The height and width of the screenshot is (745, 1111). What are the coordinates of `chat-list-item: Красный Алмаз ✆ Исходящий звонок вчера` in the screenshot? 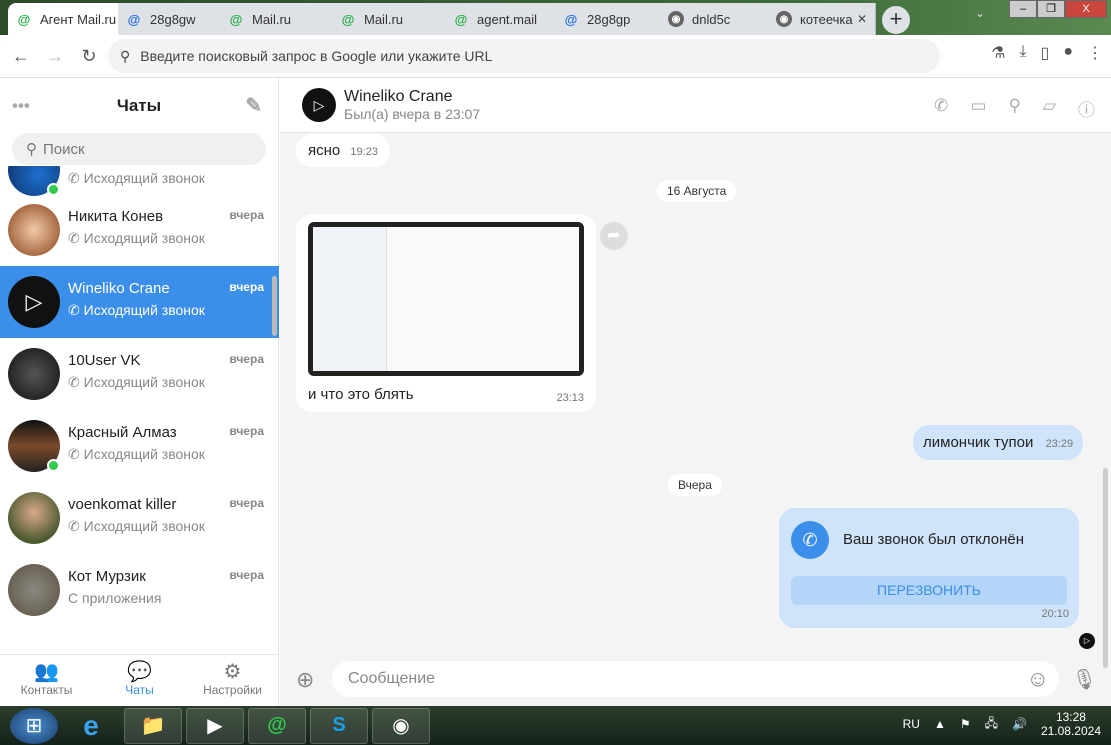 It's located at (139, 446).